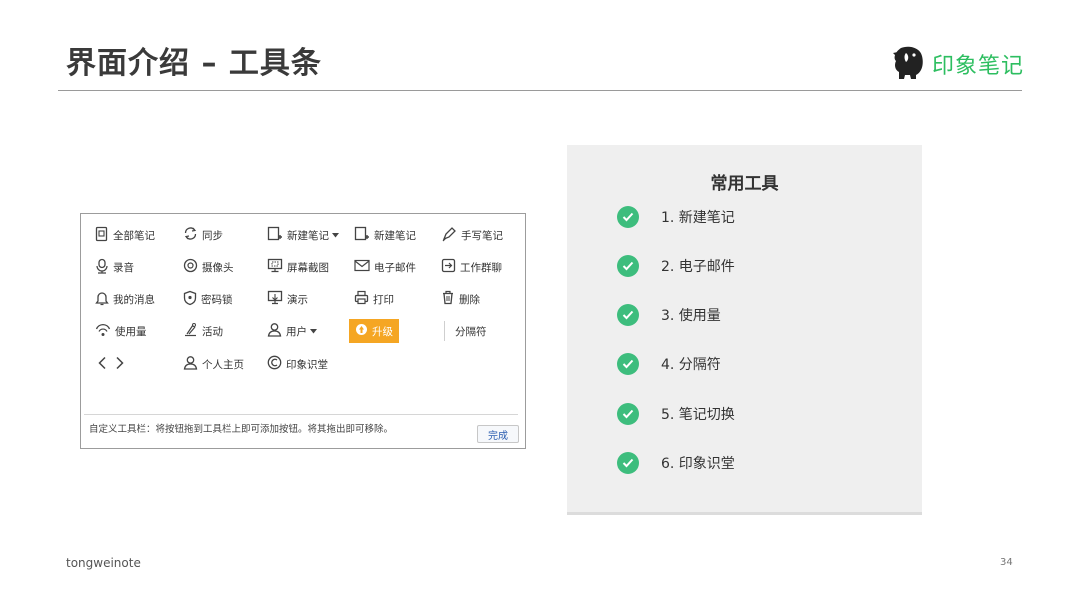 This screenshot has height=603, width=1080. Describe the element at coordinates (978, 66) in the screenshot. I see `brand-name: 印象笔记` at that location.